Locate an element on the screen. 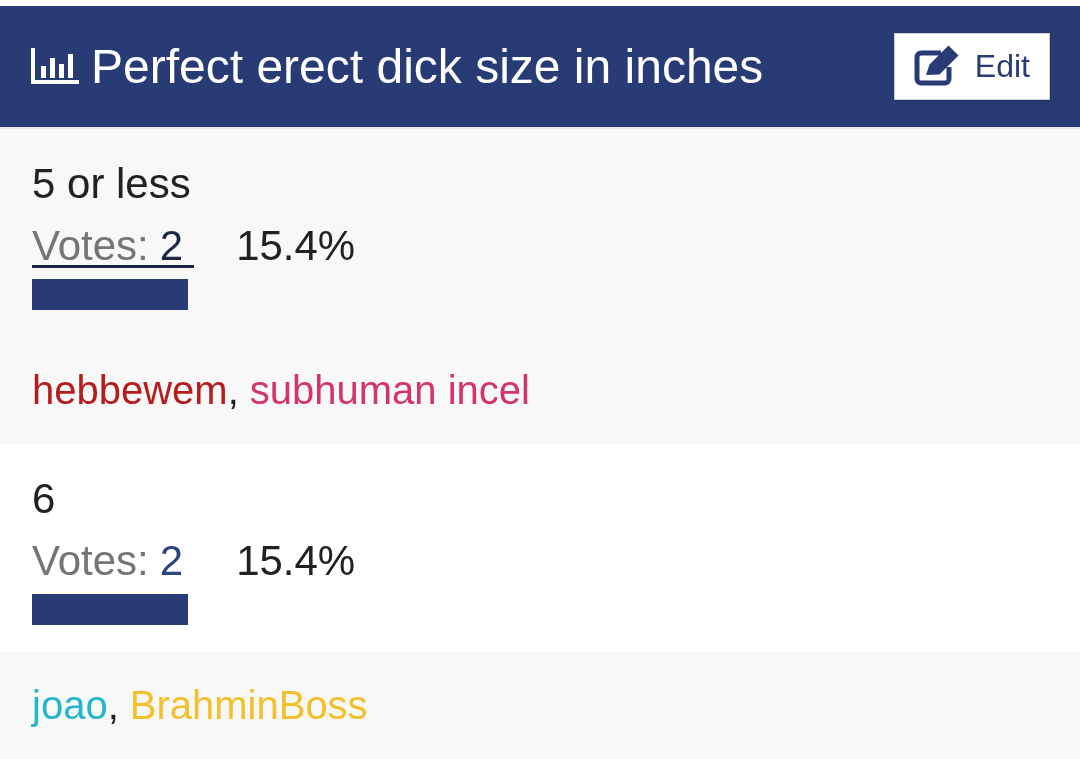 This screenshot has height=759, width=1080. edit-icon is located at coordinates (935, 66).